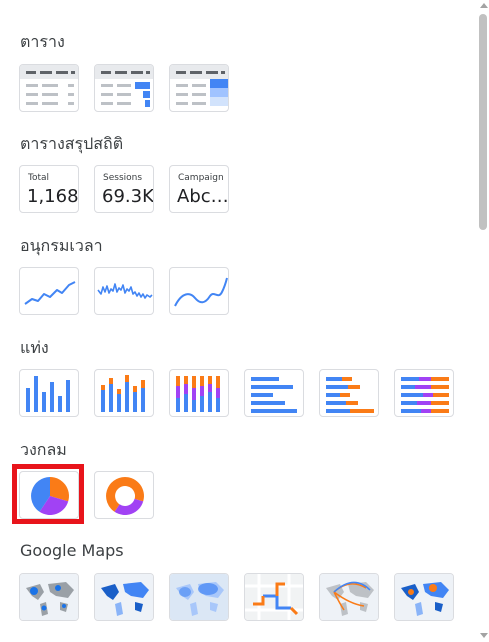  What do you see at coordinates (49, 85) in the screenshot?
I see `table-icon` at bounding box center [49, 85].